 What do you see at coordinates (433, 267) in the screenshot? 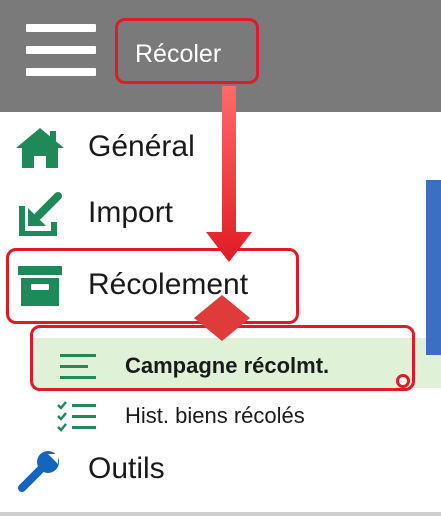
I see `content-panel-edge` at bounding box center [433, 267].